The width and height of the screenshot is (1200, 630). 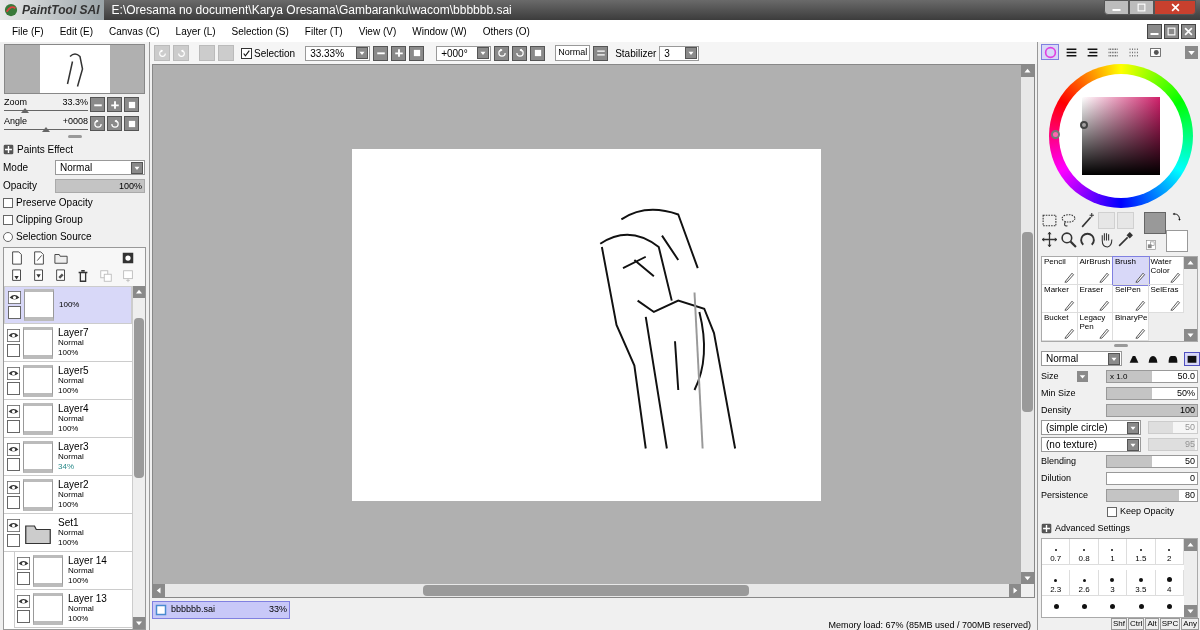 What do you see at coordinates (377, 31) in the screenshot?
I see `menu-item: View (V)` at bounding box center [377, 31].